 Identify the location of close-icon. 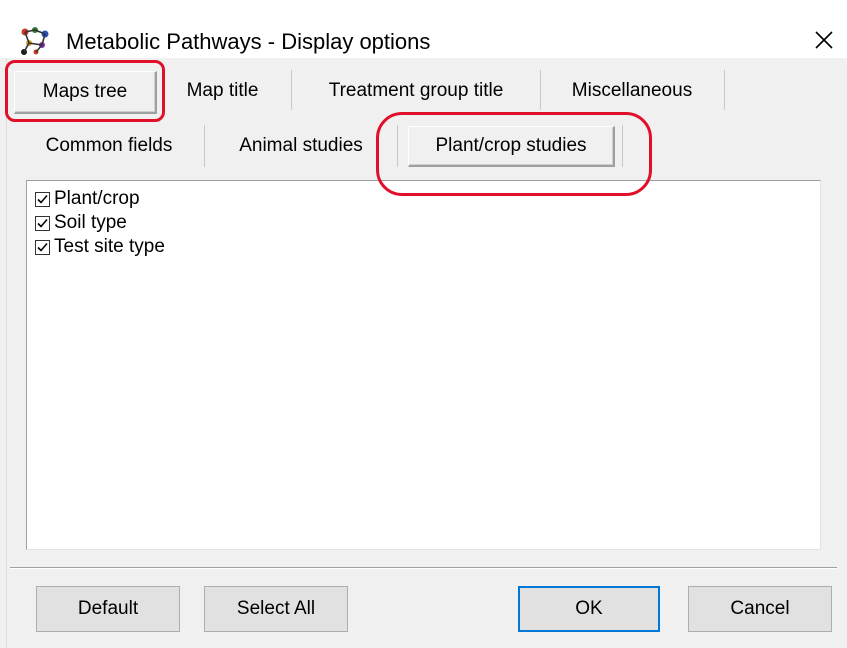
(824, 40).